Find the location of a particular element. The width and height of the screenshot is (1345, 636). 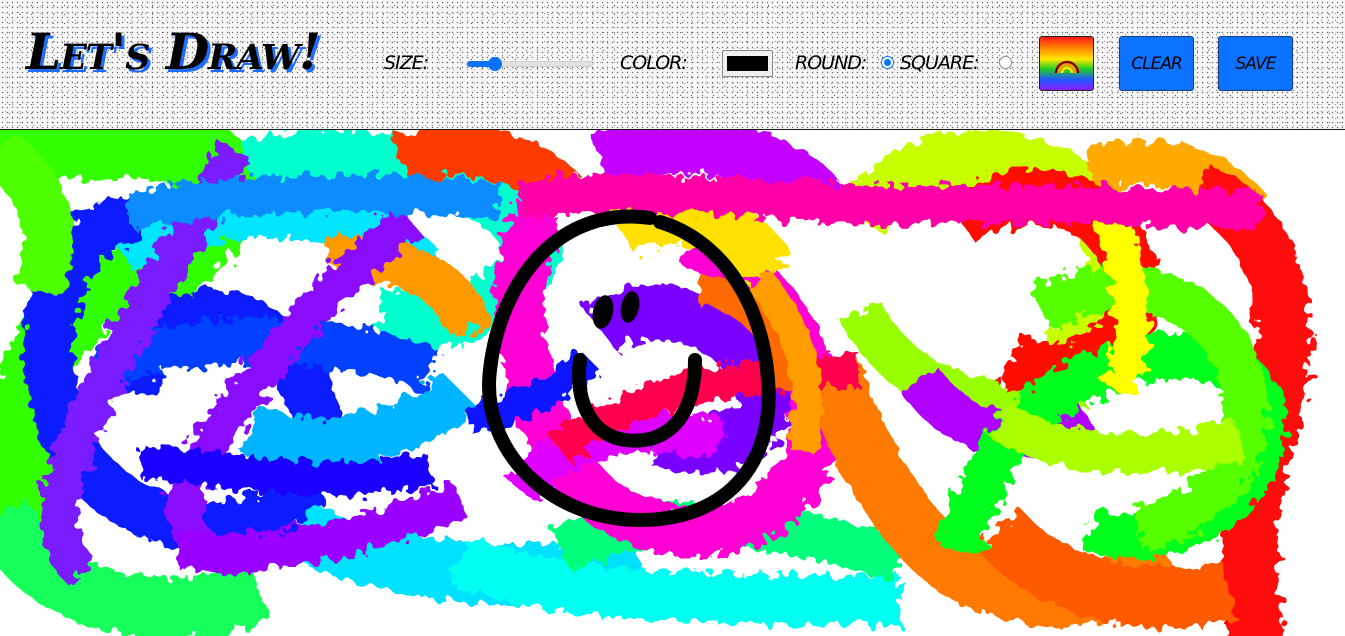

save-button: SAVE is located at coordinates (1255, 63).